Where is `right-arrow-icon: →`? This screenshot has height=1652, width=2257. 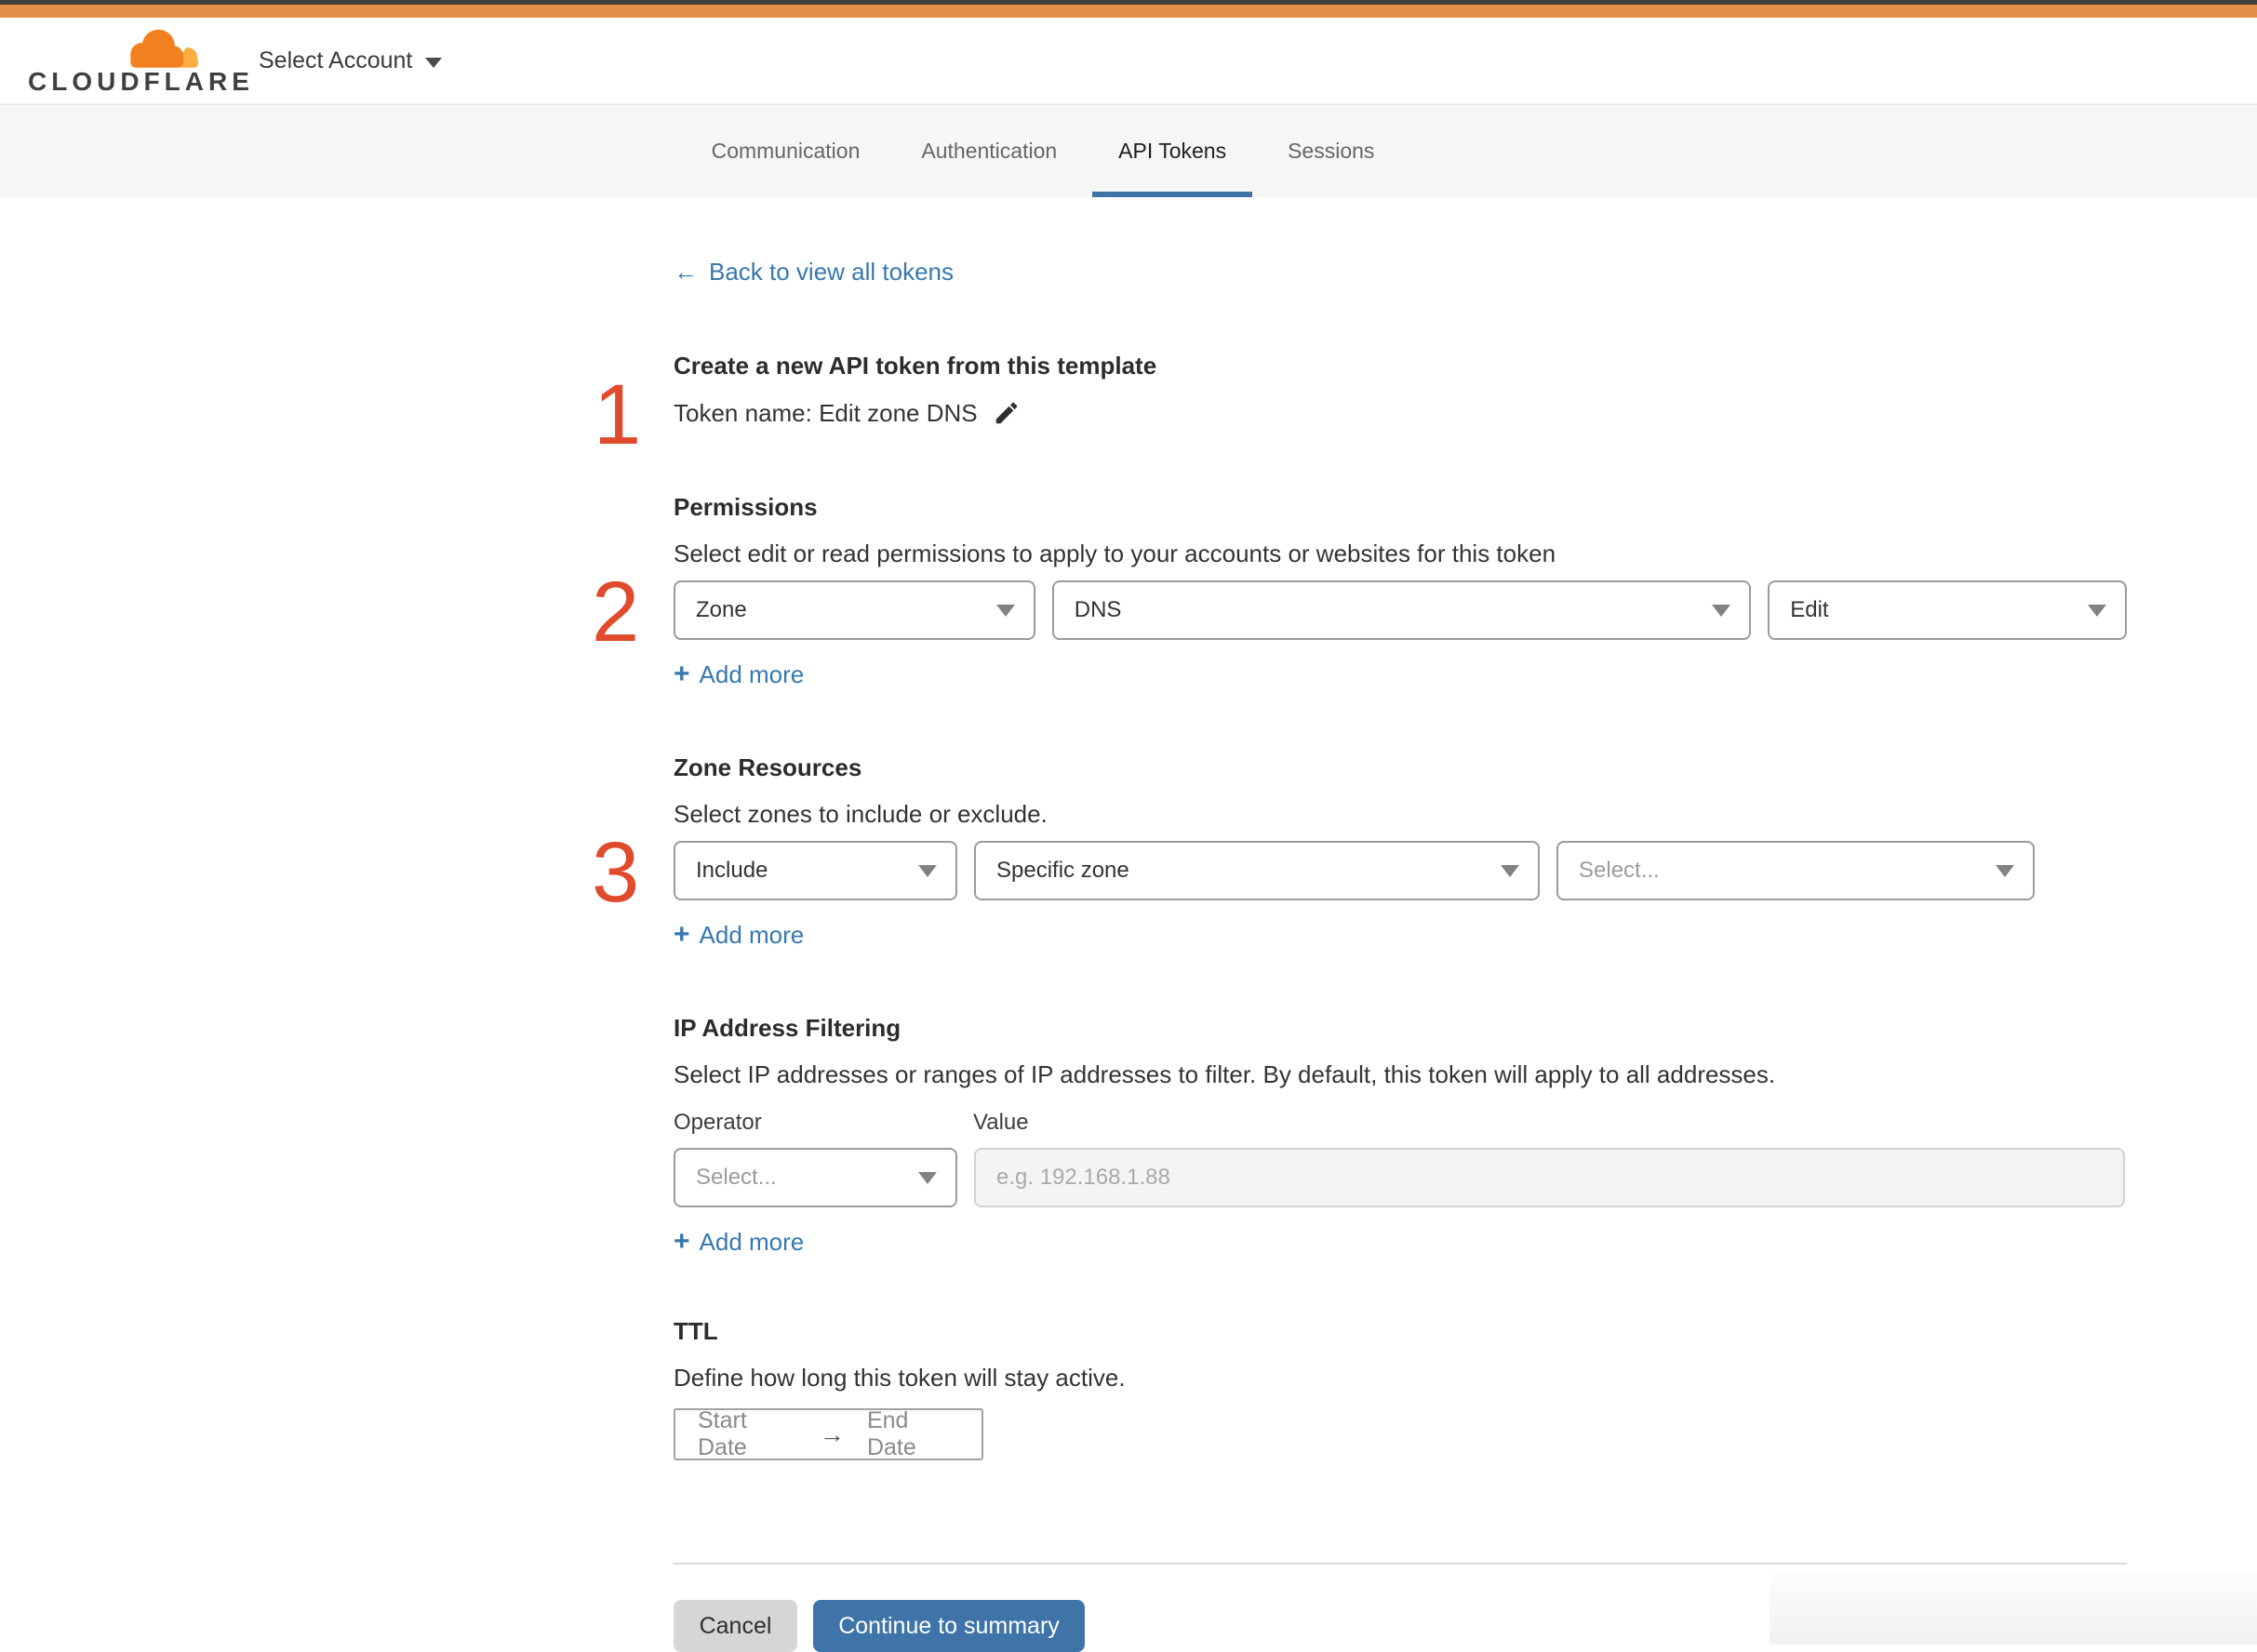 right-arrow-icon: → is located at coordinates (832, 1433).